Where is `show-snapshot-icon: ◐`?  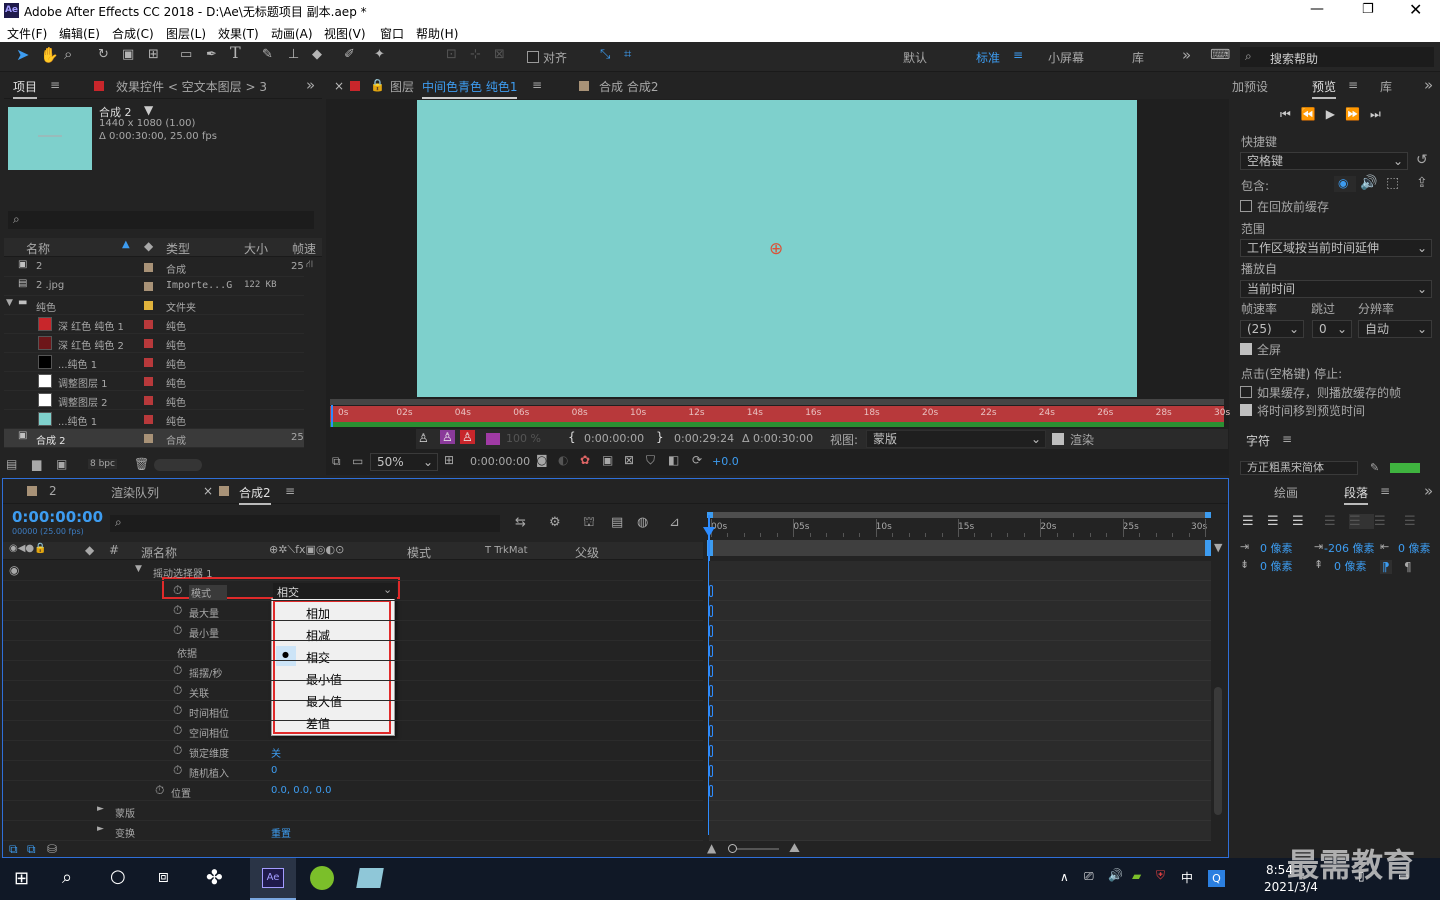
show-snapshot-icon: ◐ is located at coordinates (563, 460).